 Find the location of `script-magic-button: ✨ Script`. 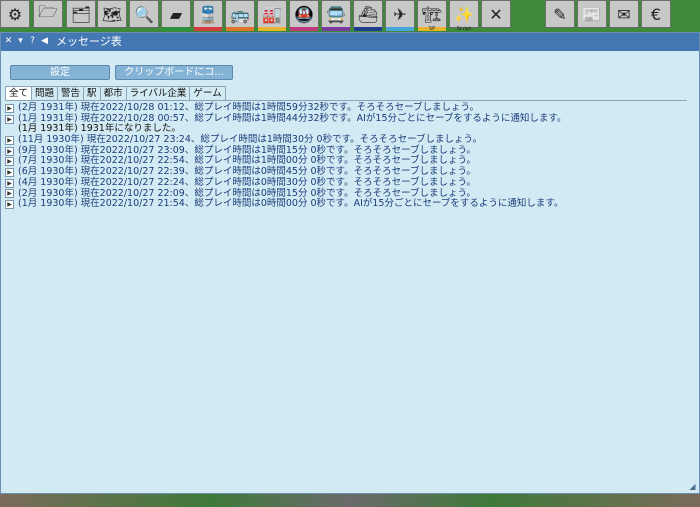

script-magic-button: ✨ Script is located at coordinates (464, 16).